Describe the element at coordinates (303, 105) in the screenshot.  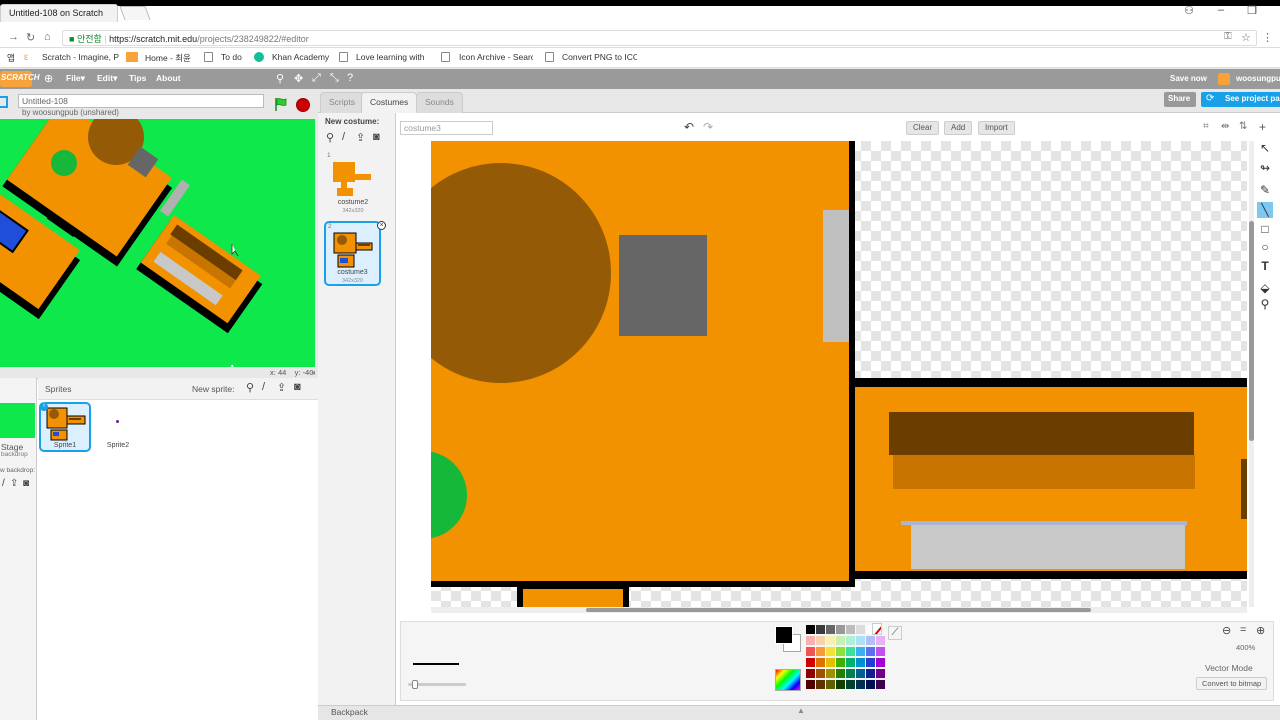
I see `stop-icon` at that location.